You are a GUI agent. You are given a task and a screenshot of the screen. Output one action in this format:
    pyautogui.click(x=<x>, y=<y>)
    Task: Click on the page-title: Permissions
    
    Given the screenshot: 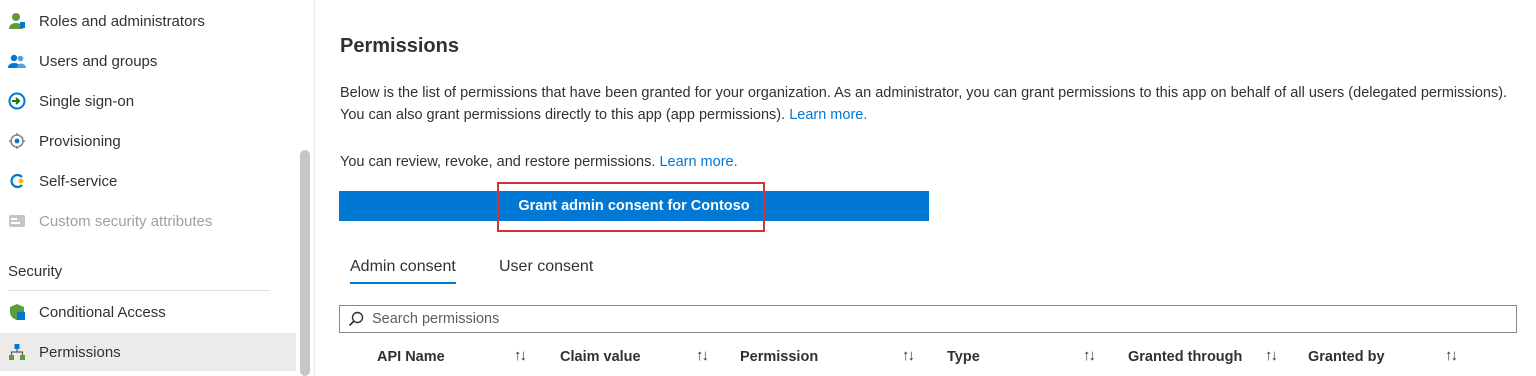 What is the action you would take?
    pyautogui.click(x=399, y=46)
    